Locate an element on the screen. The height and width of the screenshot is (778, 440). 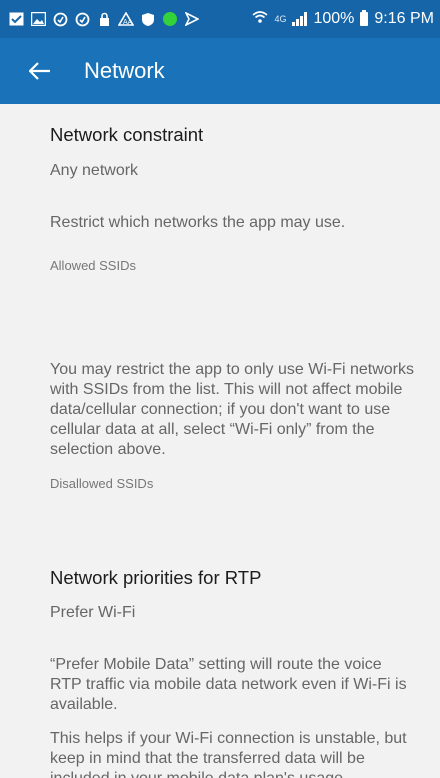
sim-icon: AA is located at coordinates (126, 19).